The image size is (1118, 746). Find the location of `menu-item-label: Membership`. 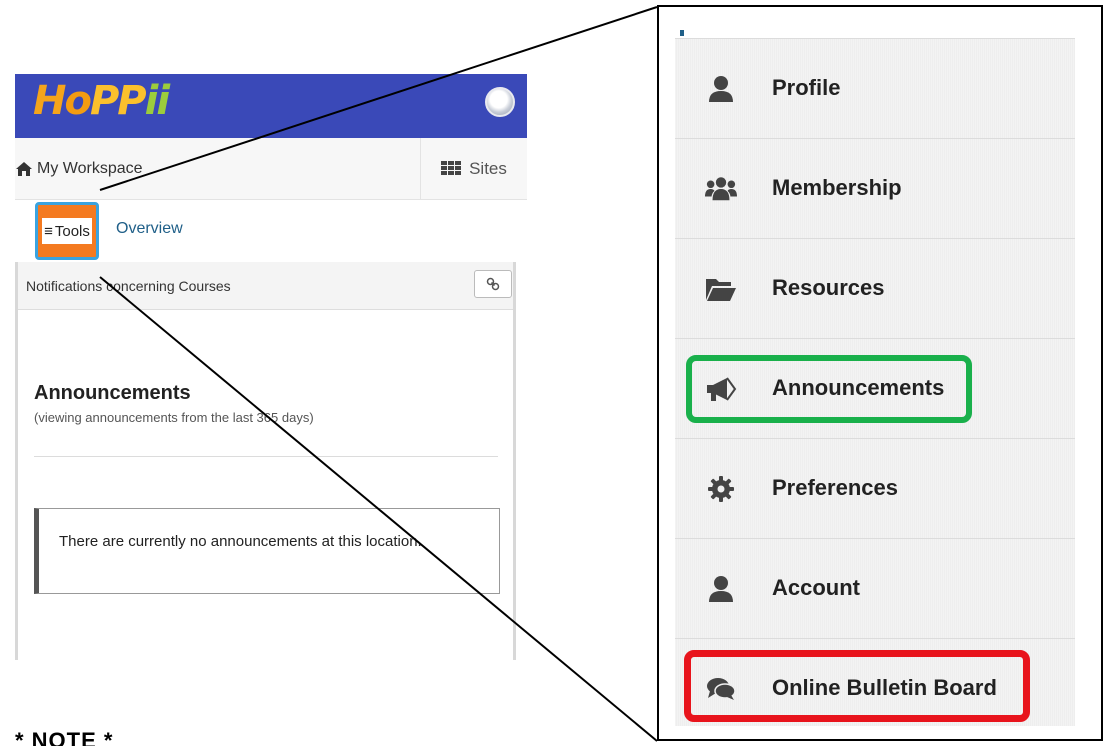

menu-item-label: Membership is located at coordinates (837, 187).